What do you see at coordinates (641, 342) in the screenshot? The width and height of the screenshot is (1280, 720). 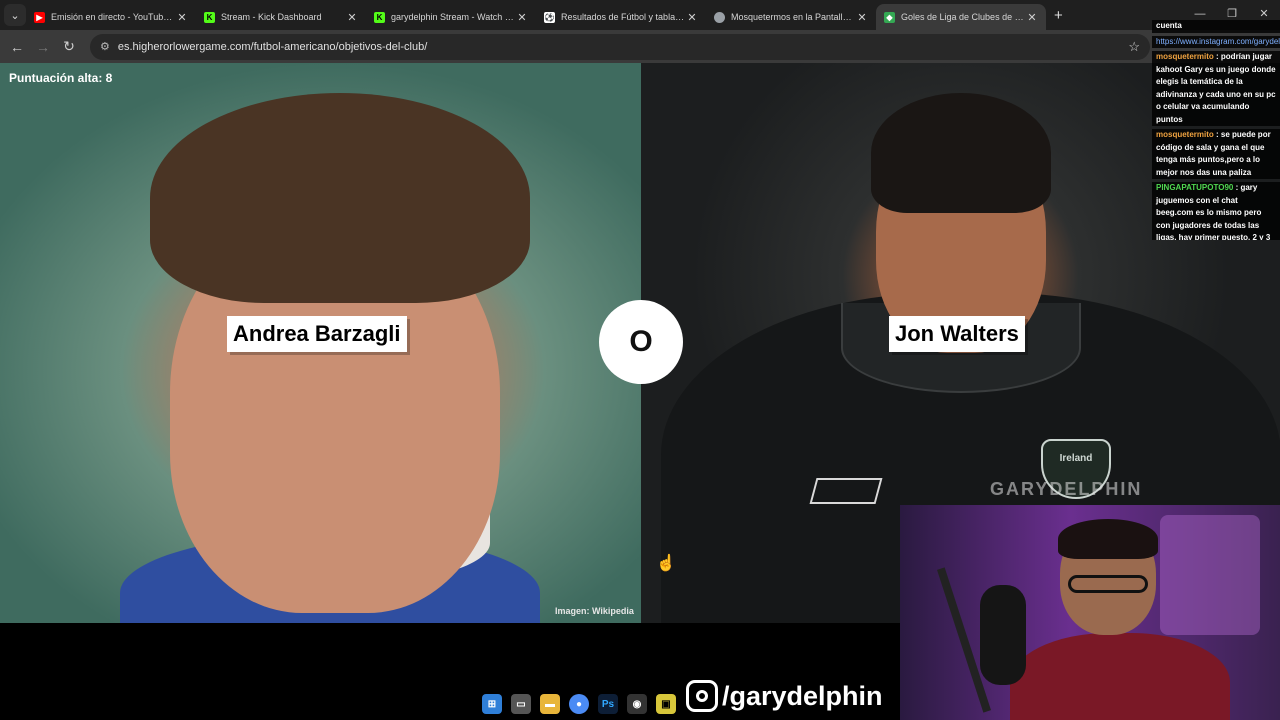 I see `vs-circle: O` at bounding box center [641, 342].